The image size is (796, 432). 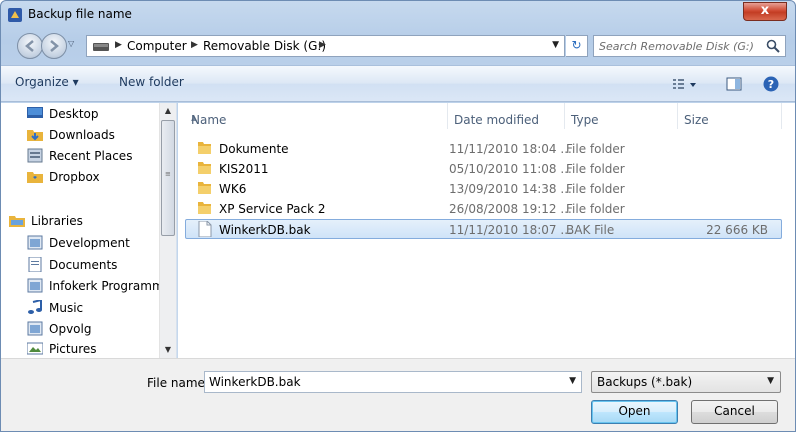 What do you see at coordinates (35, 264) in the screenshot?
I see `documents-icon` at bounding box center [35, 264].